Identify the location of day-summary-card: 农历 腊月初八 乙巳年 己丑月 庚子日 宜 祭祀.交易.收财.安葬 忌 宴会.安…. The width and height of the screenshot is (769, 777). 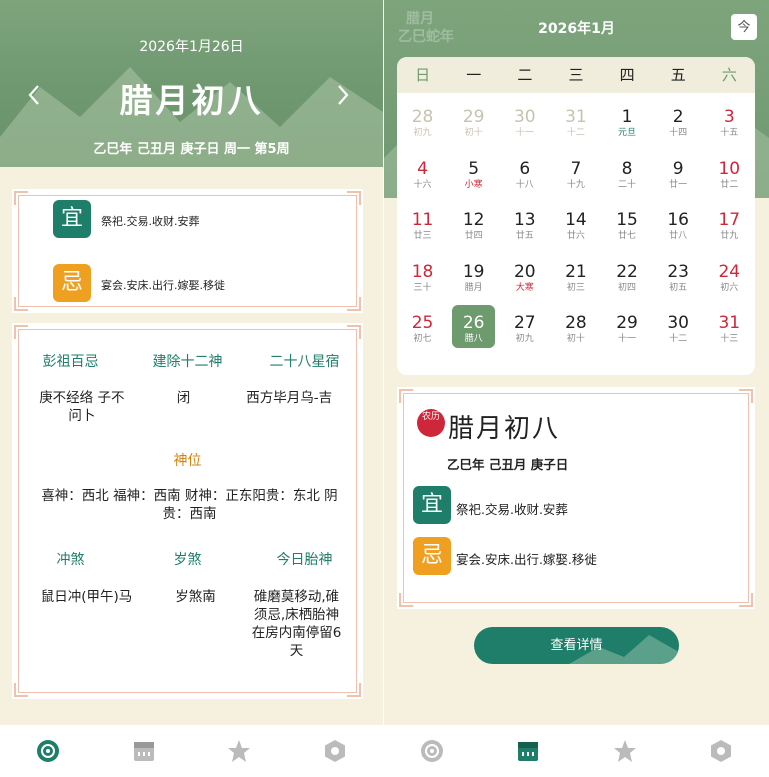
(576, 498).